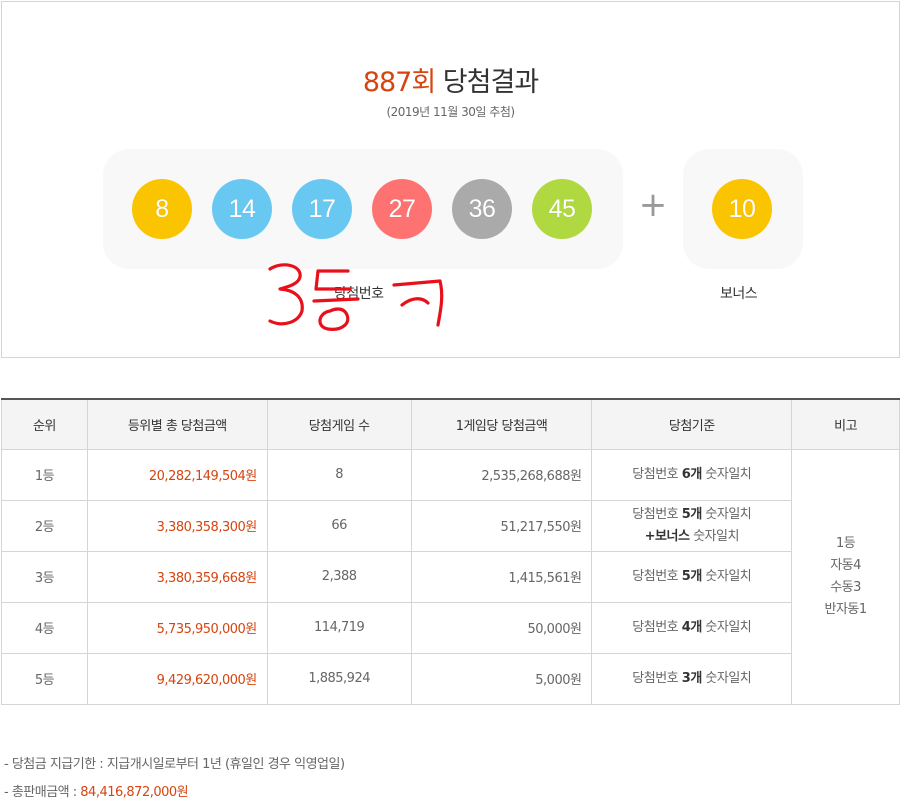 The image size is (902, 808). Describe the element at coordinates (44, 424) in the screenshot. I see `col-header-rank: 순위` at that location.